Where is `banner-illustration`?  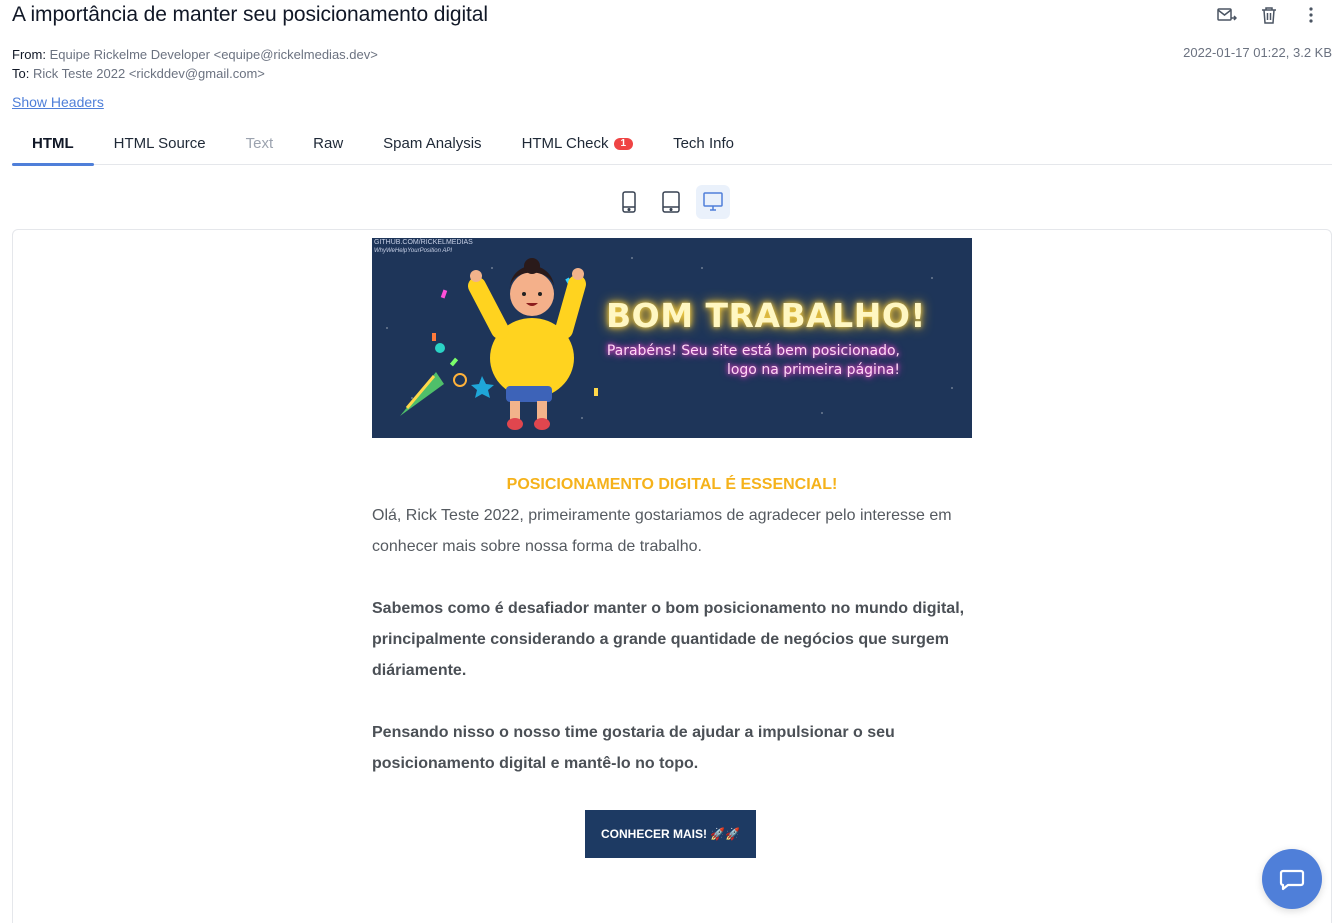 banner-illustration is located at coordinates (672, 338).